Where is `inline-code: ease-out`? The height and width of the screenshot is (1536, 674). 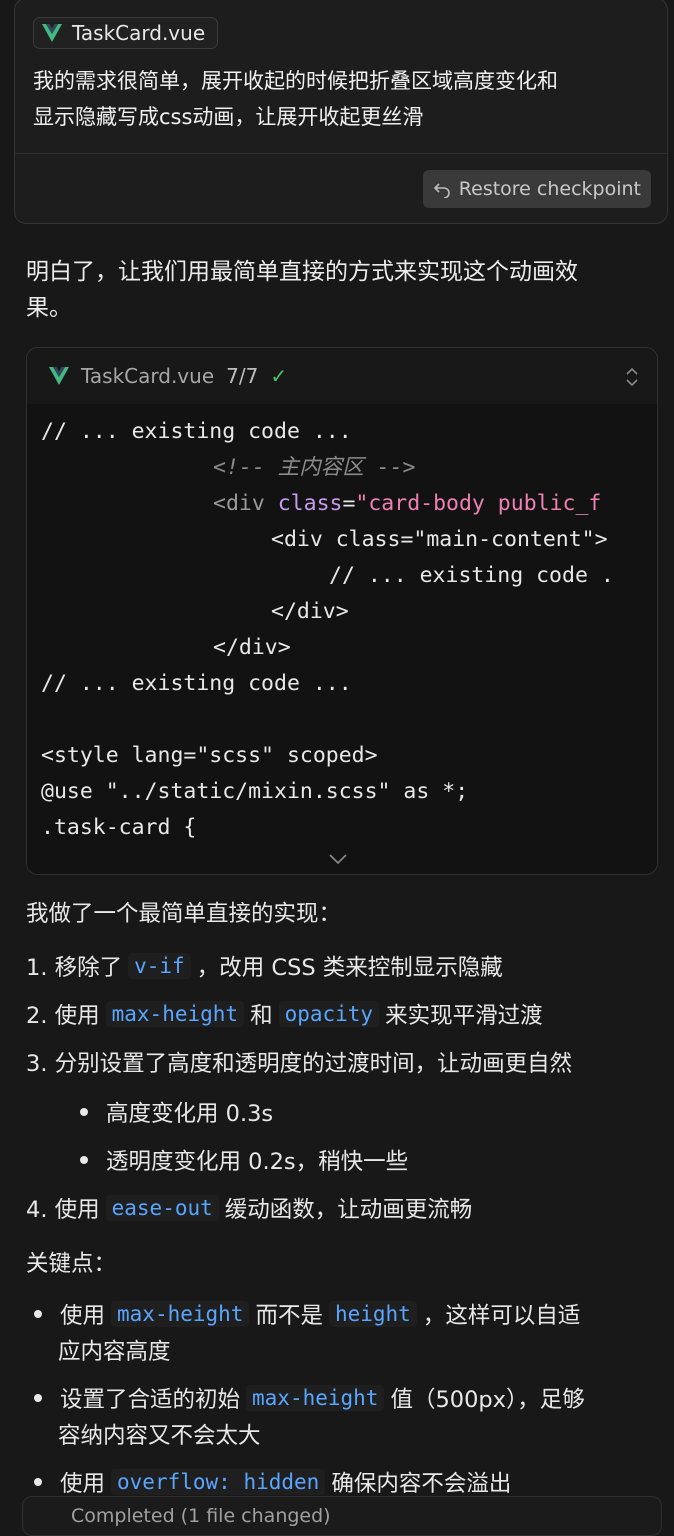
inline-code: ease-out is located at coordinates (162, 1208).